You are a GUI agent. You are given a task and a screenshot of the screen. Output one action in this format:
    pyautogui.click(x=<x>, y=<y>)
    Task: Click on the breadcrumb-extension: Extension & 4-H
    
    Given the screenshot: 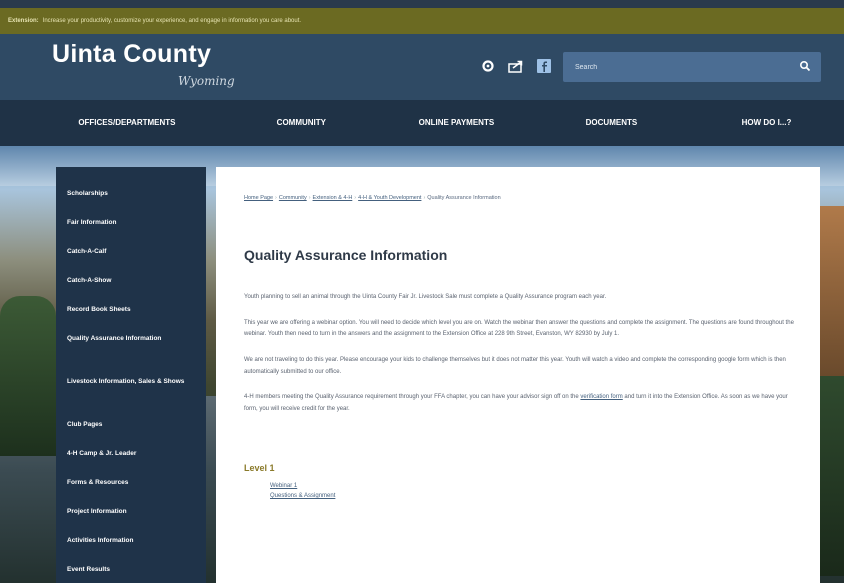 What is the action you would take?
    pyautogui.click(x=333, y=198)
    